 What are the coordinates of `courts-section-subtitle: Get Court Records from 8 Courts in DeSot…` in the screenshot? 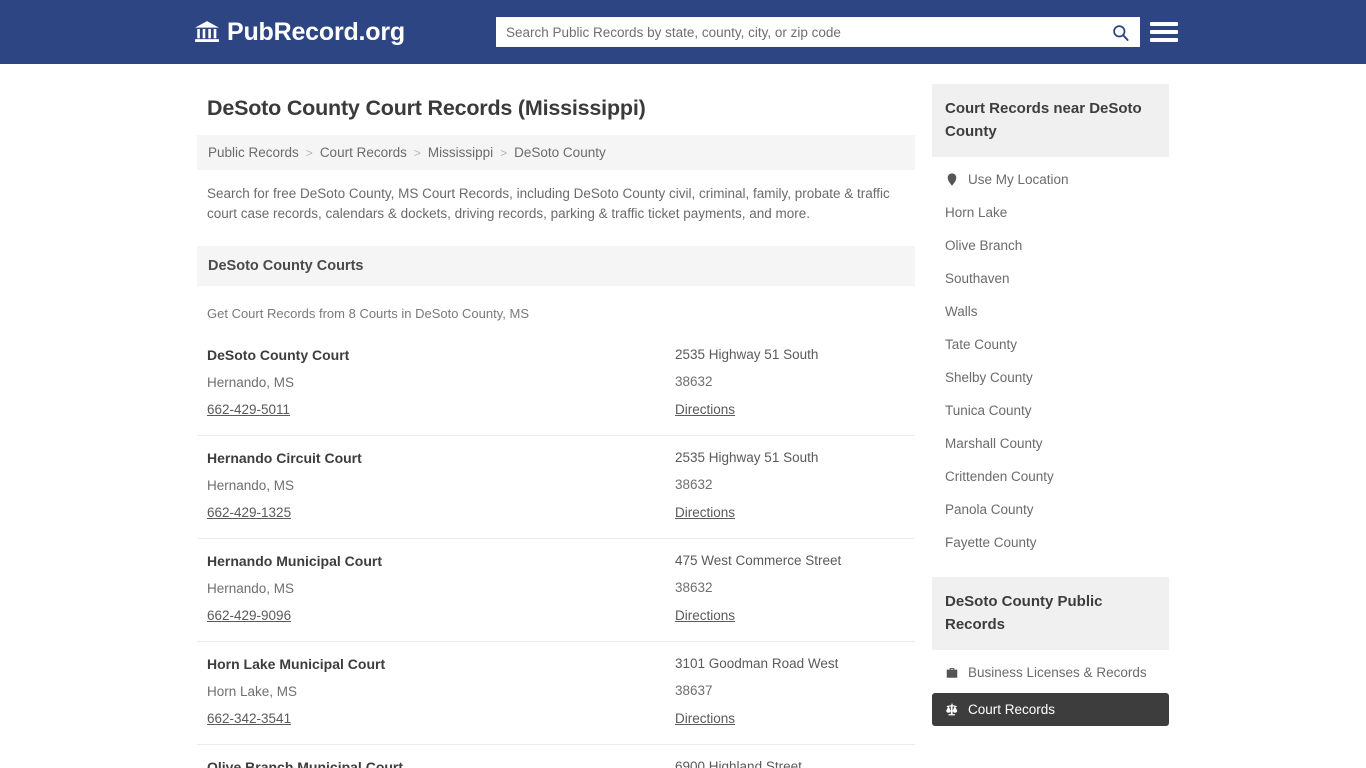 It's located at (368, 313).